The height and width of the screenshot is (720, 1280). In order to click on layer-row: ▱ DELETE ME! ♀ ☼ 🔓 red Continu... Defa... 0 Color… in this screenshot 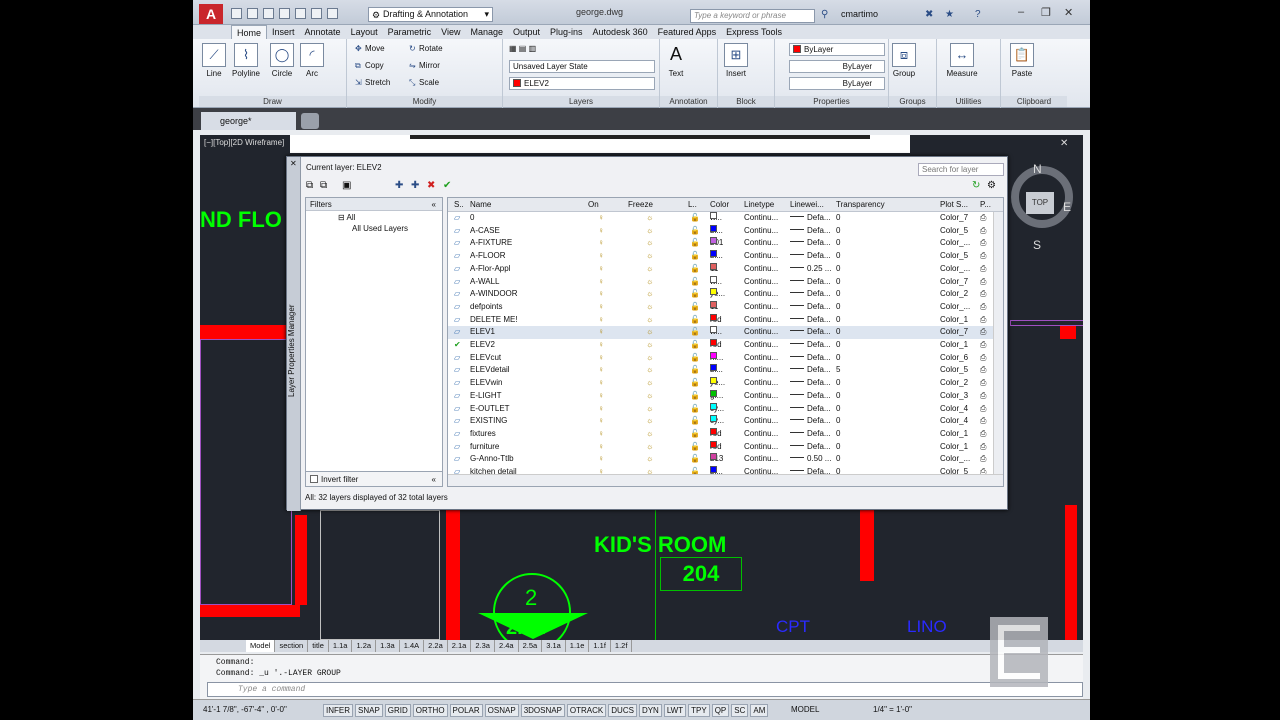, I will do `click(720, 320)`.